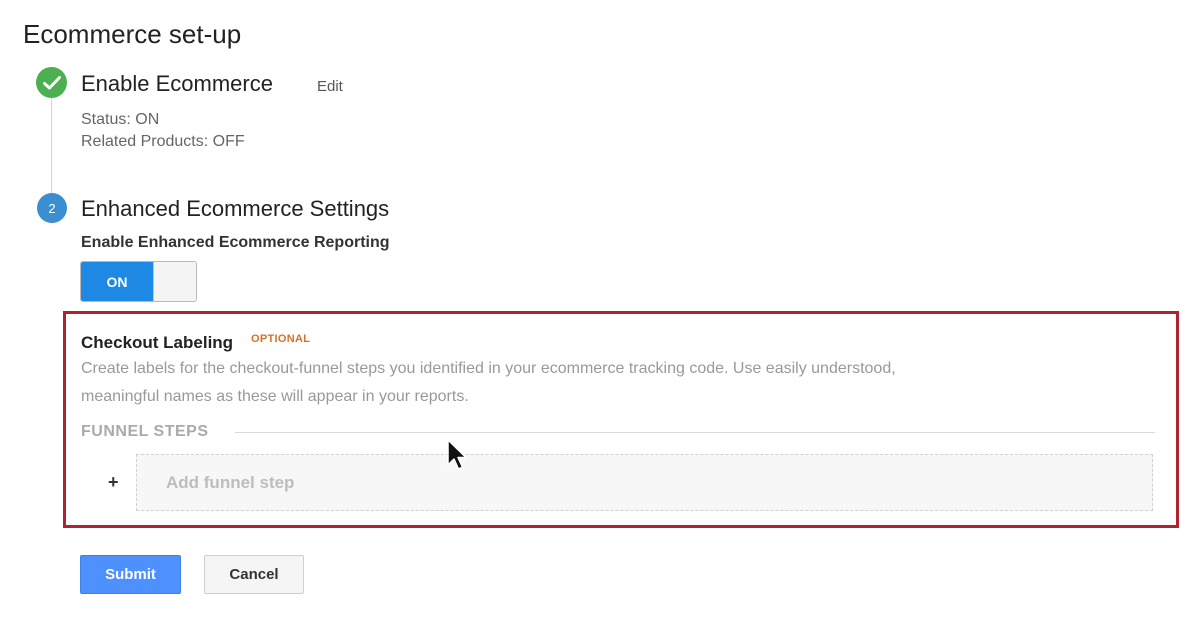 This screenshot has height=621, width=1200. What do you see at coordinates (174, 281) in the screenshot?
I see `toggle-knob` at bounding box center [174, 281].